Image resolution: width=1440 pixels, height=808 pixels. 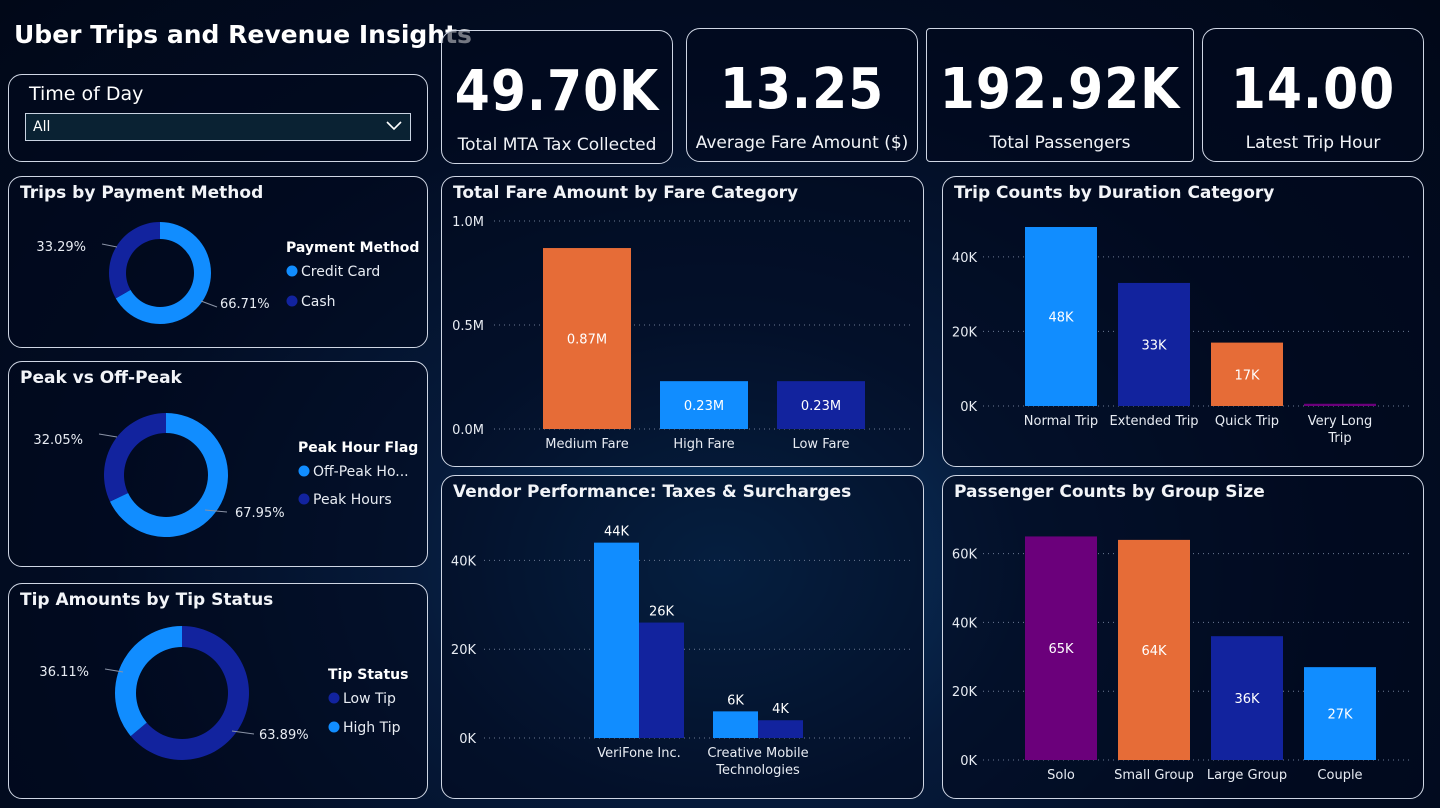 I want to click on slice-label: 67.95%, so click(x=260, y=513).